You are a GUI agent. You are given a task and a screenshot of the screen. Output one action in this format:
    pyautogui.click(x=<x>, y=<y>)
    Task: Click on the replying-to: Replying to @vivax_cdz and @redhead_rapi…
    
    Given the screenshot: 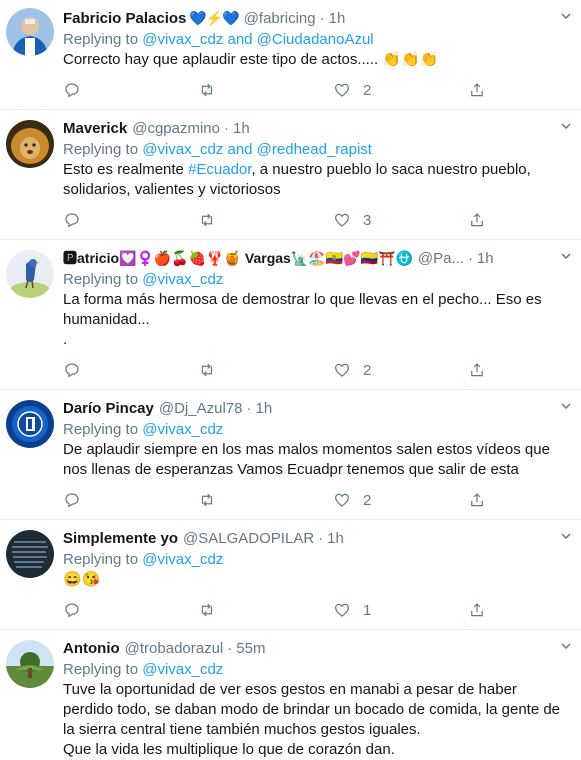 What is the action you would take?
    pyautogui.click(x=316, y=149)
    